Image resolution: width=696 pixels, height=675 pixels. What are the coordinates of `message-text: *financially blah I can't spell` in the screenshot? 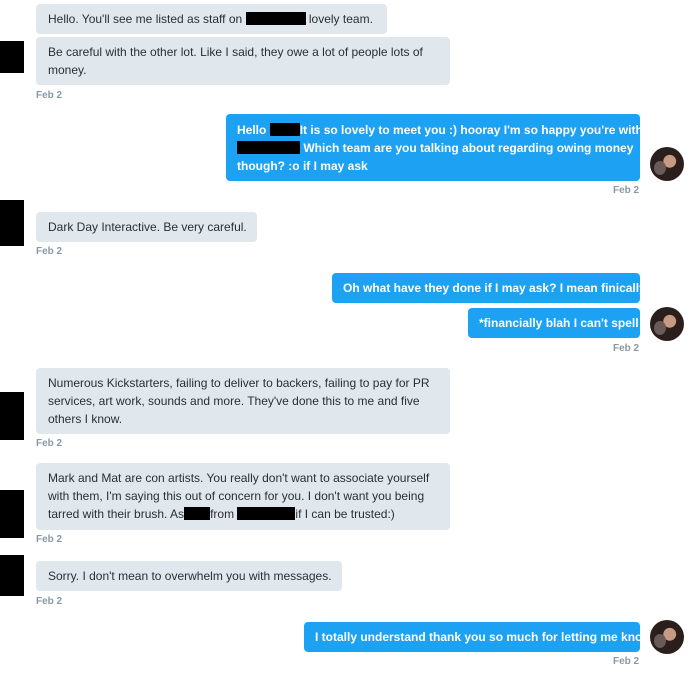 It's located at (559, 323).